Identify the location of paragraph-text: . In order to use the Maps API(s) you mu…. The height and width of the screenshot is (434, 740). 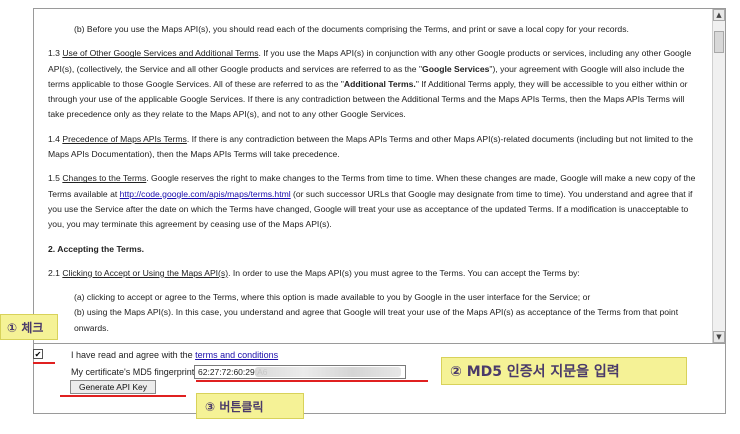
(404, 272).